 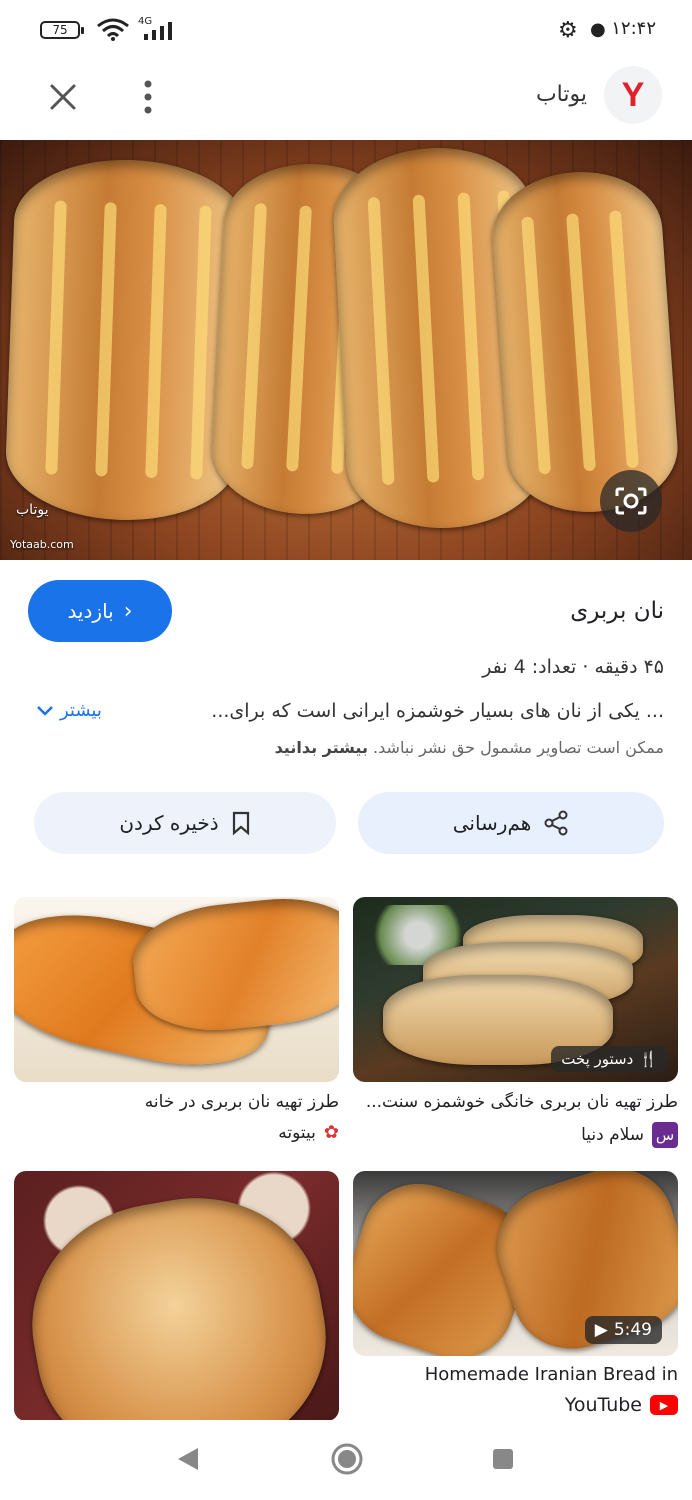 I want to click on home-icon, so click(x=347, y=1459).